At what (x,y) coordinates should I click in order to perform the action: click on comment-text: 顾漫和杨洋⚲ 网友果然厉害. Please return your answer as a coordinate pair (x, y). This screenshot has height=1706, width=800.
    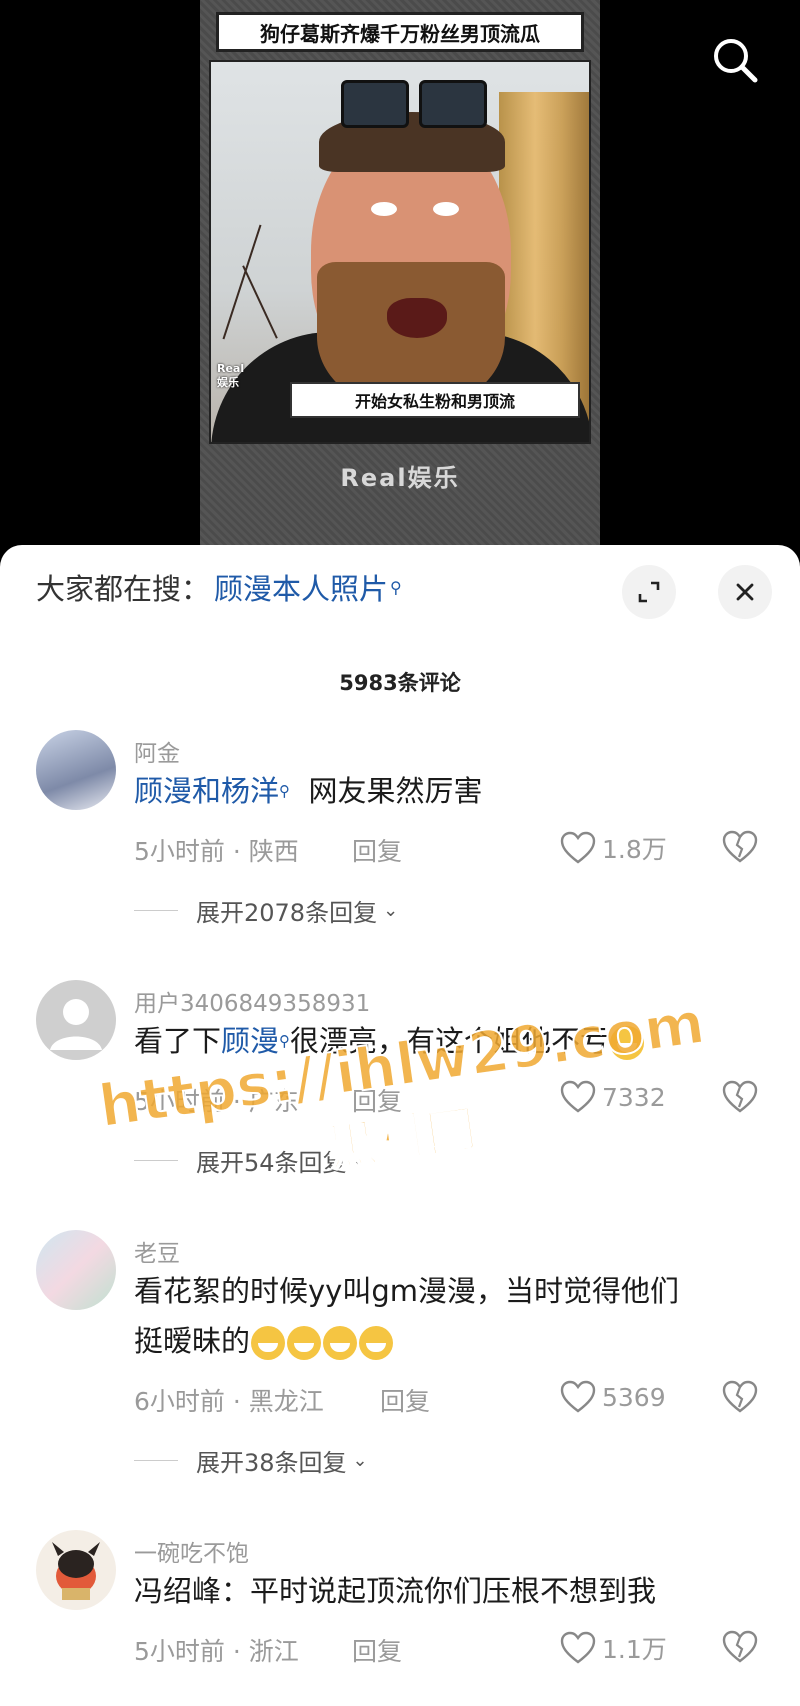
    Looking at the image, I should click on (444, 791).